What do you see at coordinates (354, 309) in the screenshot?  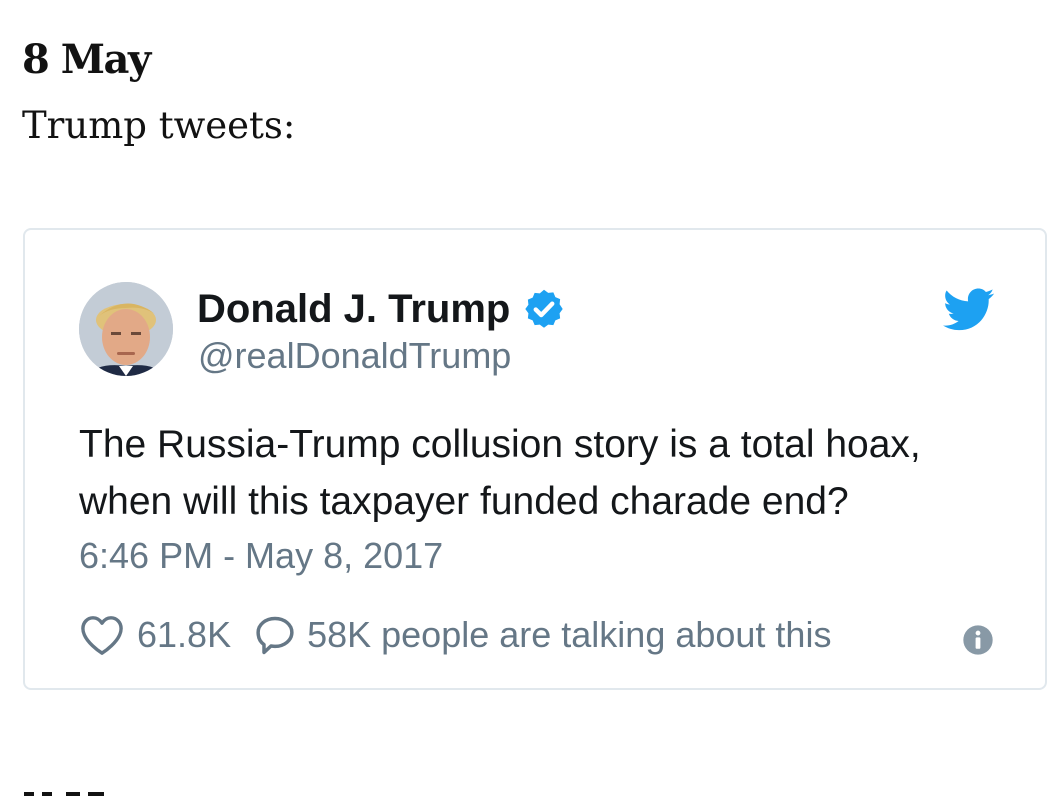 I see `tweet-author-name-text: Donald J. Trump` at bounding box center [354, 309].